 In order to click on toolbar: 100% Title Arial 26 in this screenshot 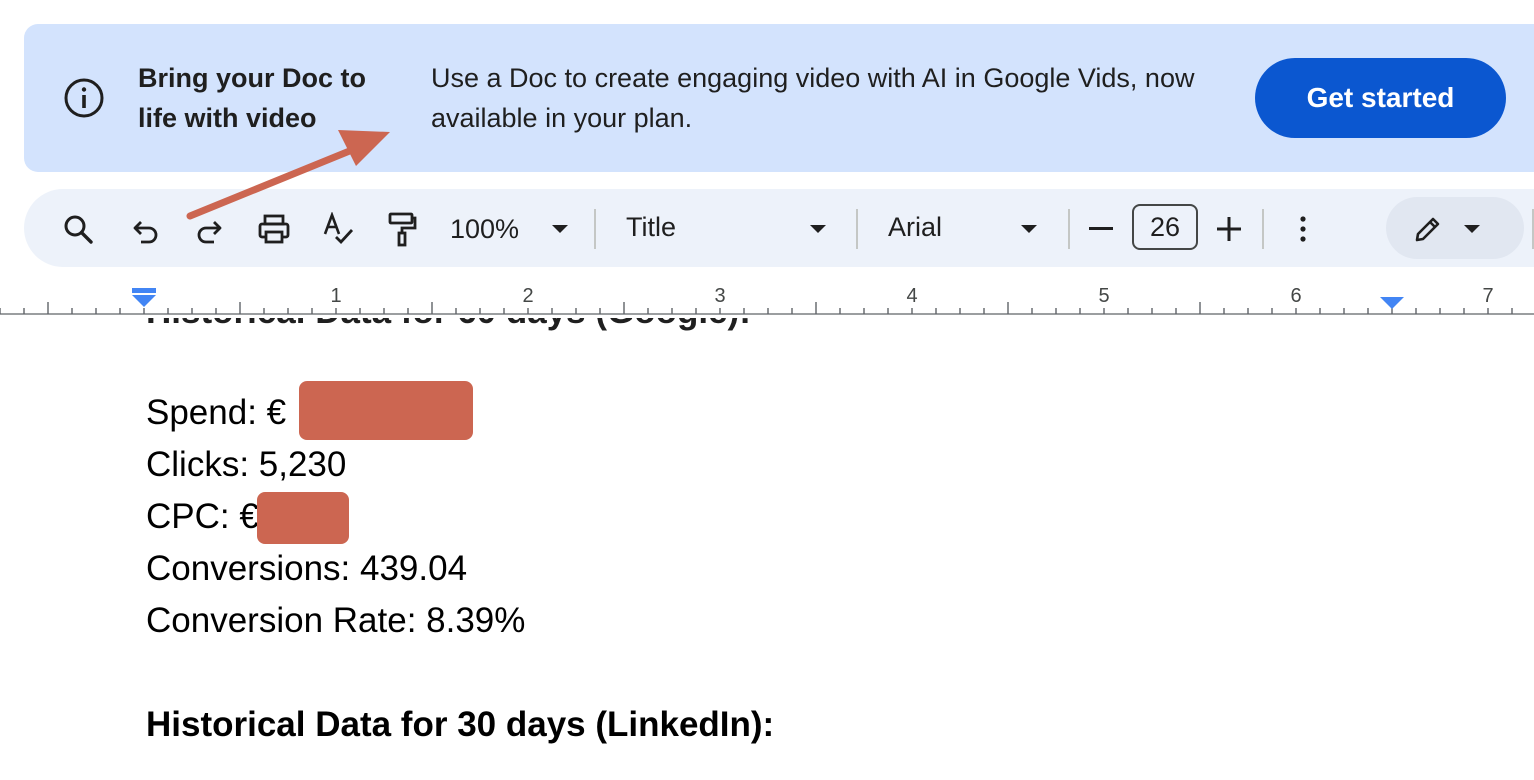, I will do `click(779, 228)`.